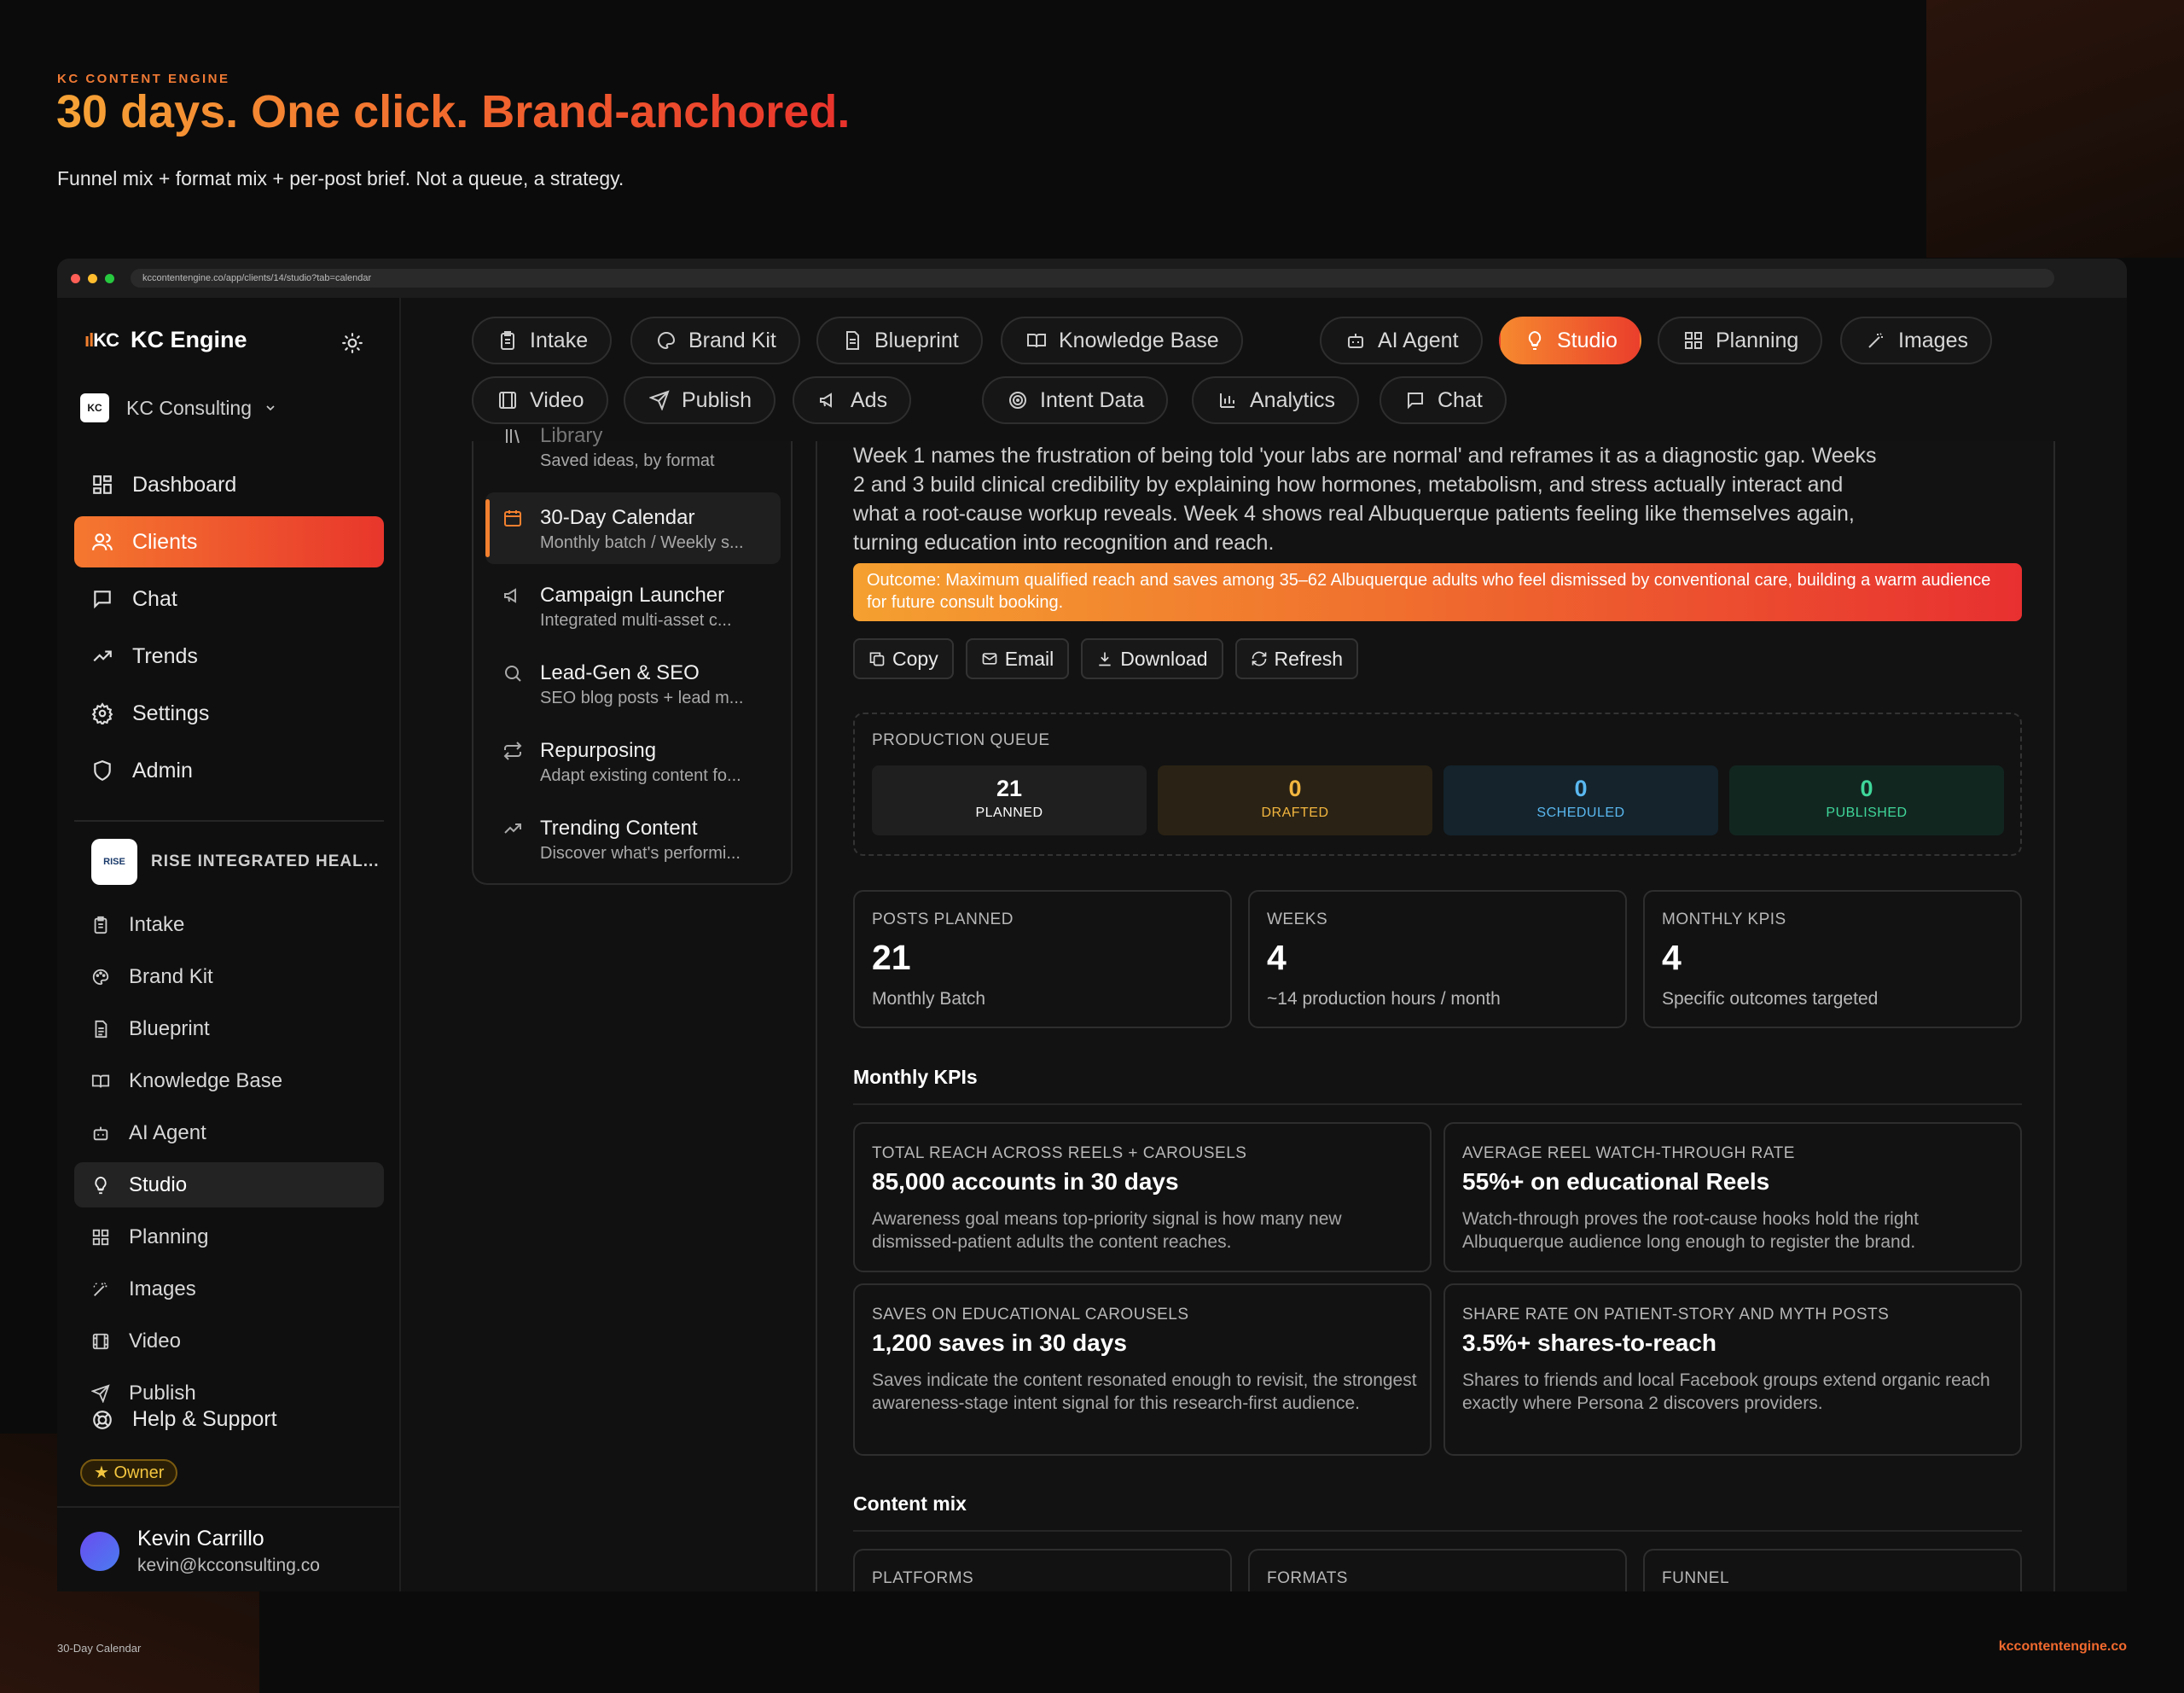 This screenshot has width=2184, height=1693. What do you see at coordinates (229, 1289) in the screenshot?
I see `client-nav-images: Images` at bounding box center [229, 1289].